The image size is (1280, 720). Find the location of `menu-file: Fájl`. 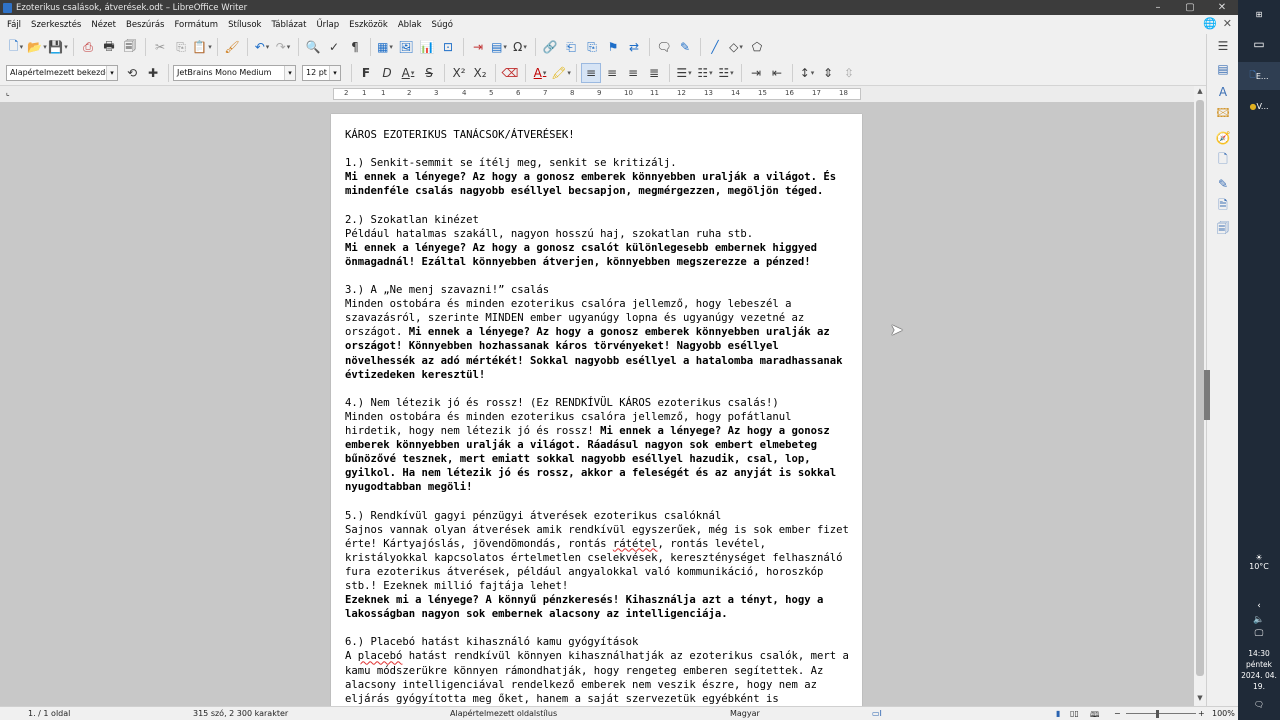

menu-file: Fájl is located at coordinates (14, 25).